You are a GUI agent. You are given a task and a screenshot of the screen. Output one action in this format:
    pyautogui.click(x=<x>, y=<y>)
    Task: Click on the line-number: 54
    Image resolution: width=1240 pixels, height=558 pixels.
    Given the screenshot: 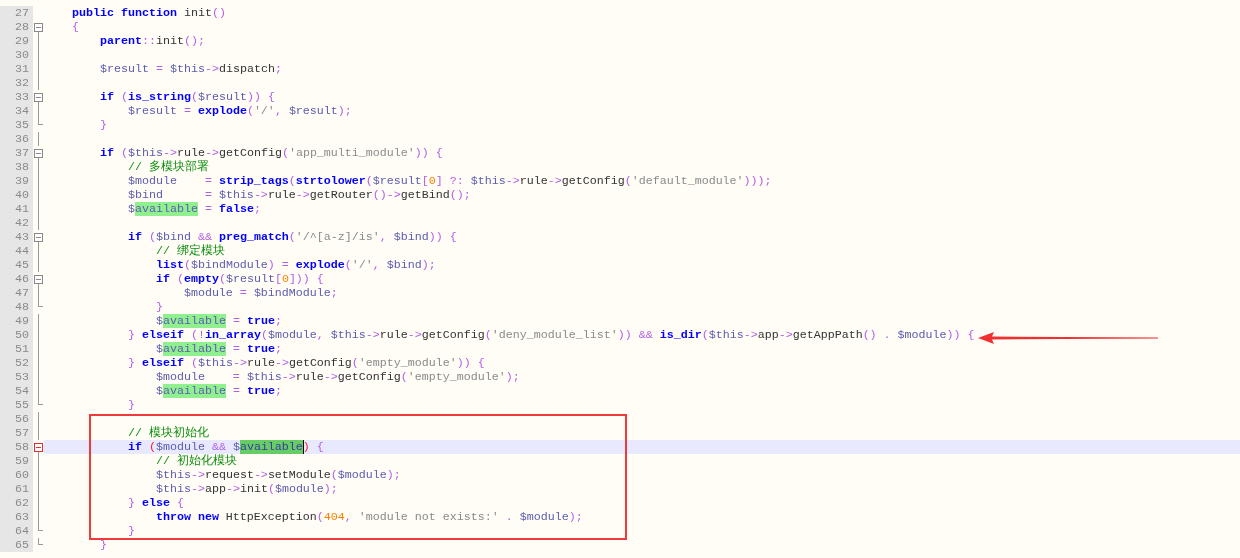 What is the action you would take?
    pyautogui.click(x=16, y=391)
    